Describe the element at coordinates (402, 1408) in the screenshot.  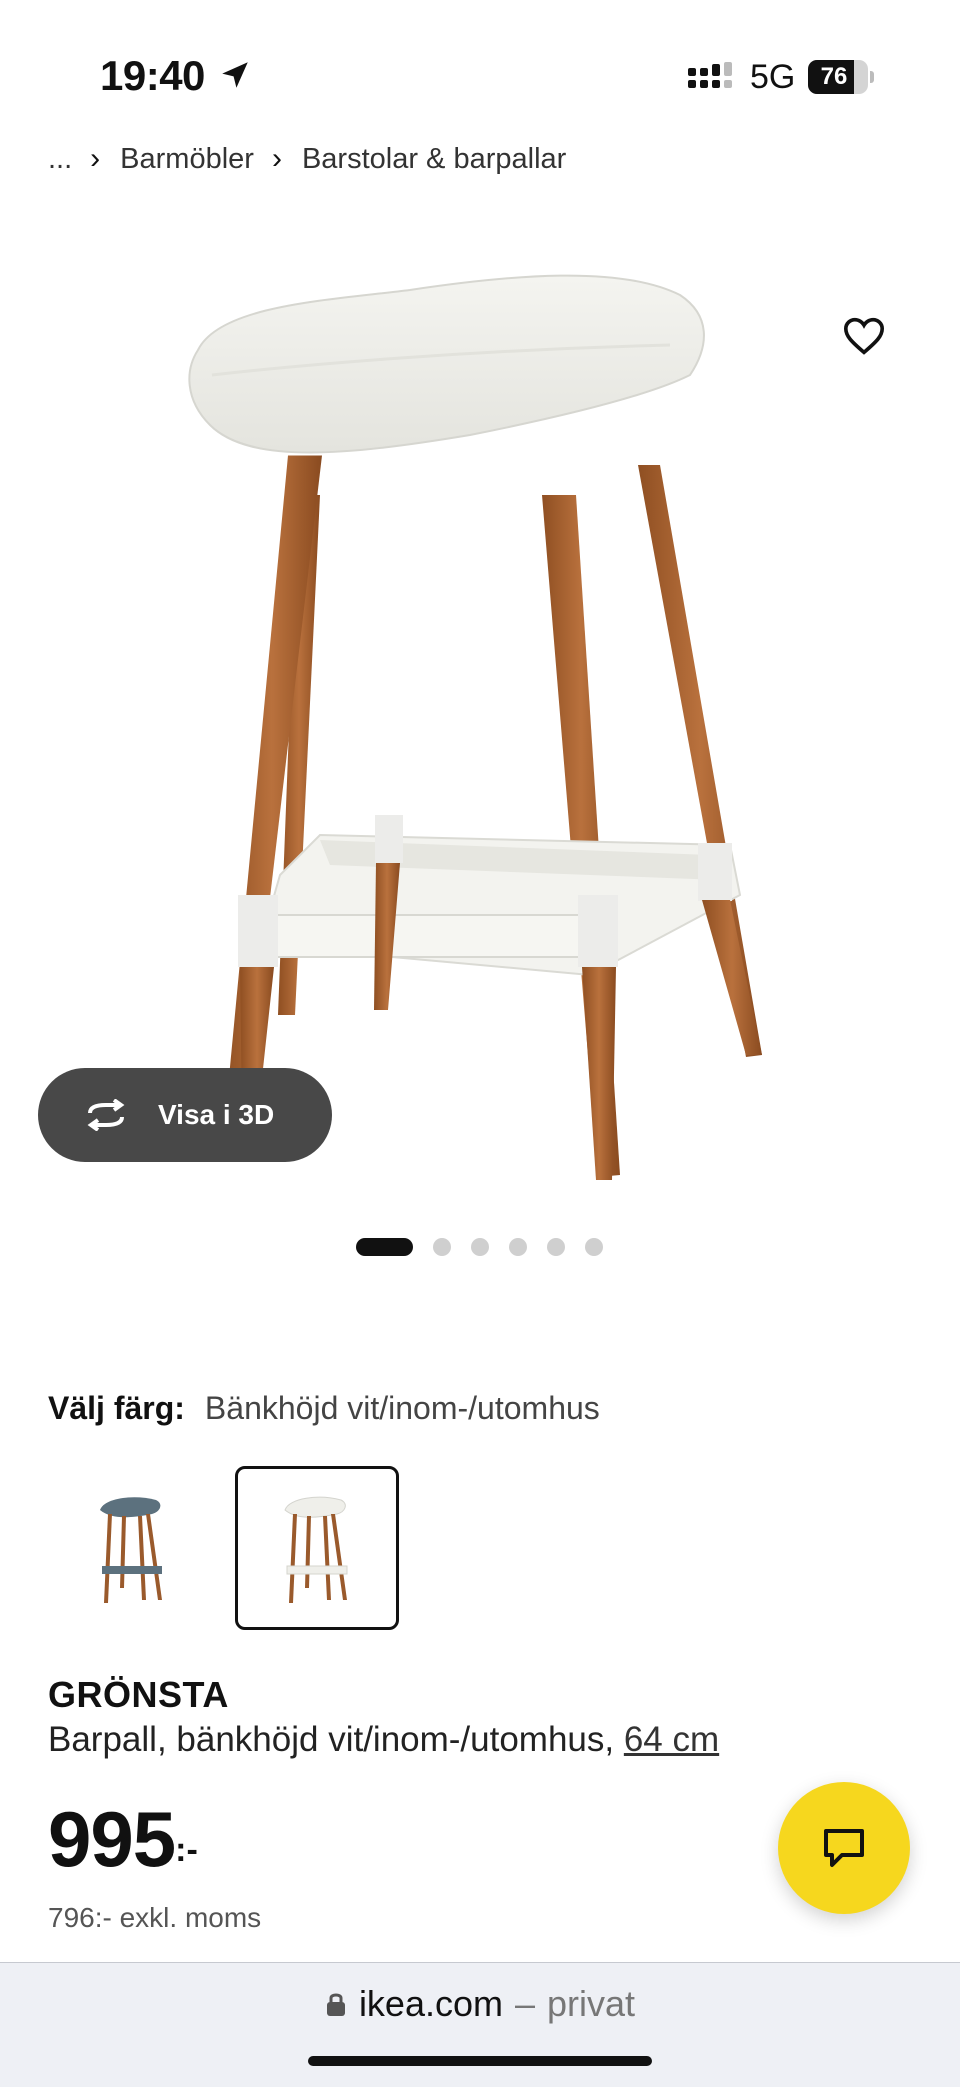
I see `color-selected-value: Bänkhöjd vit/inom-/utomhus` at that location.